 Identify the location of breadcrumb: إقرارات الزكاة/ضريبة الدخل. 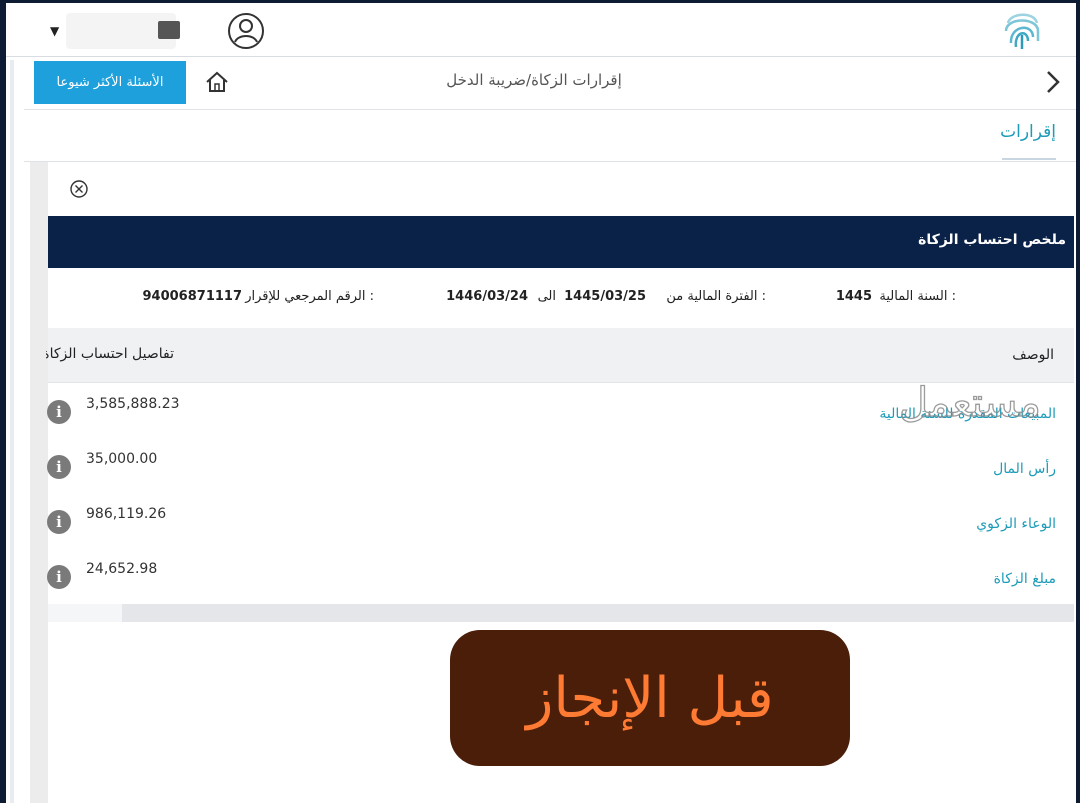
(534, 80).